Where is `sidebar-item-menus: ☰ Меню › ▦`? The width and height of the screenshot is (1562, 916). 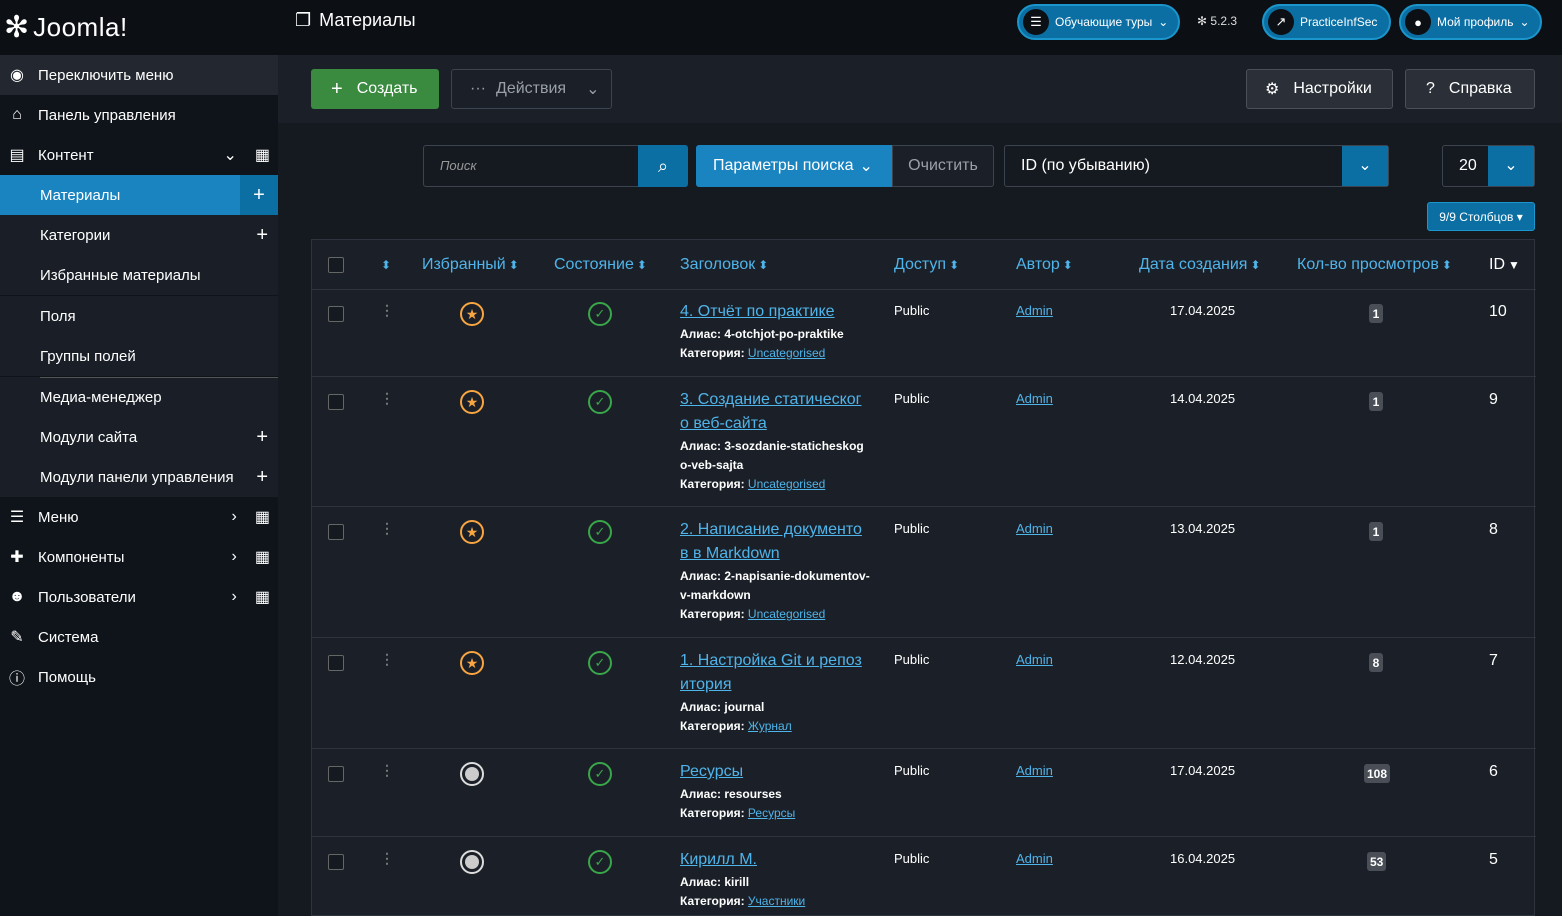
sidebar-item-menus: ☰ Меню › ▦ is located at coordinates (139, 517).